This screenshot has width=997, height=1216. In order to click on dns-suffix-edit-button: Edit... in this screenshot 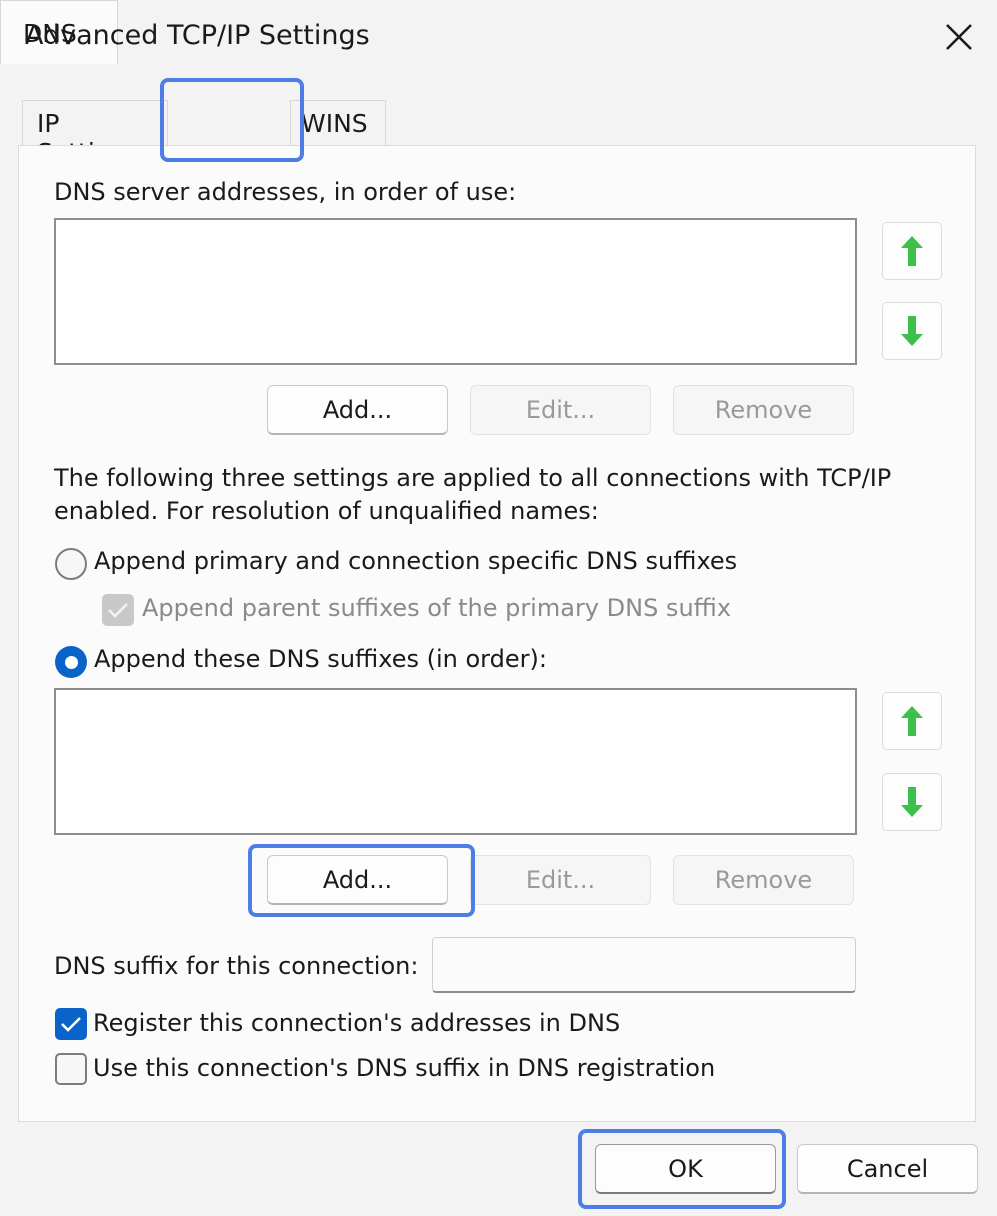, I will do `click(560, 880)`.